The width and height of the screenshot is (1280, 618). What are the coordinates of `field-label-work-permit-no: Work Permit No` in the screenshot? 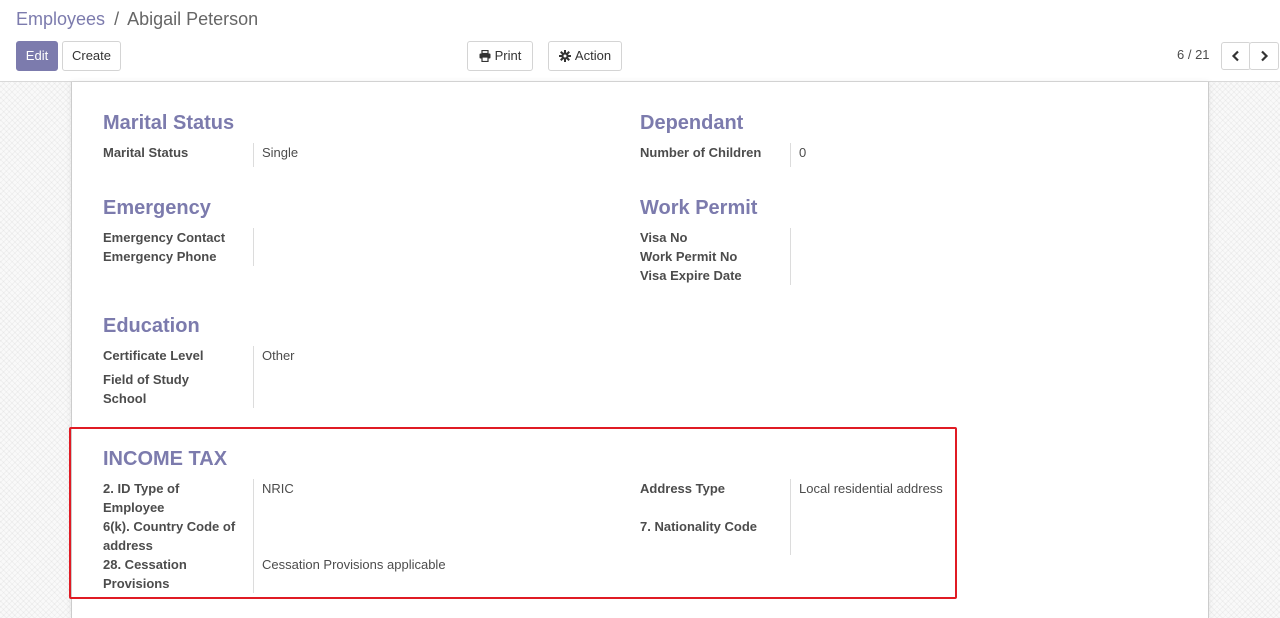 It's located at (689, 256).